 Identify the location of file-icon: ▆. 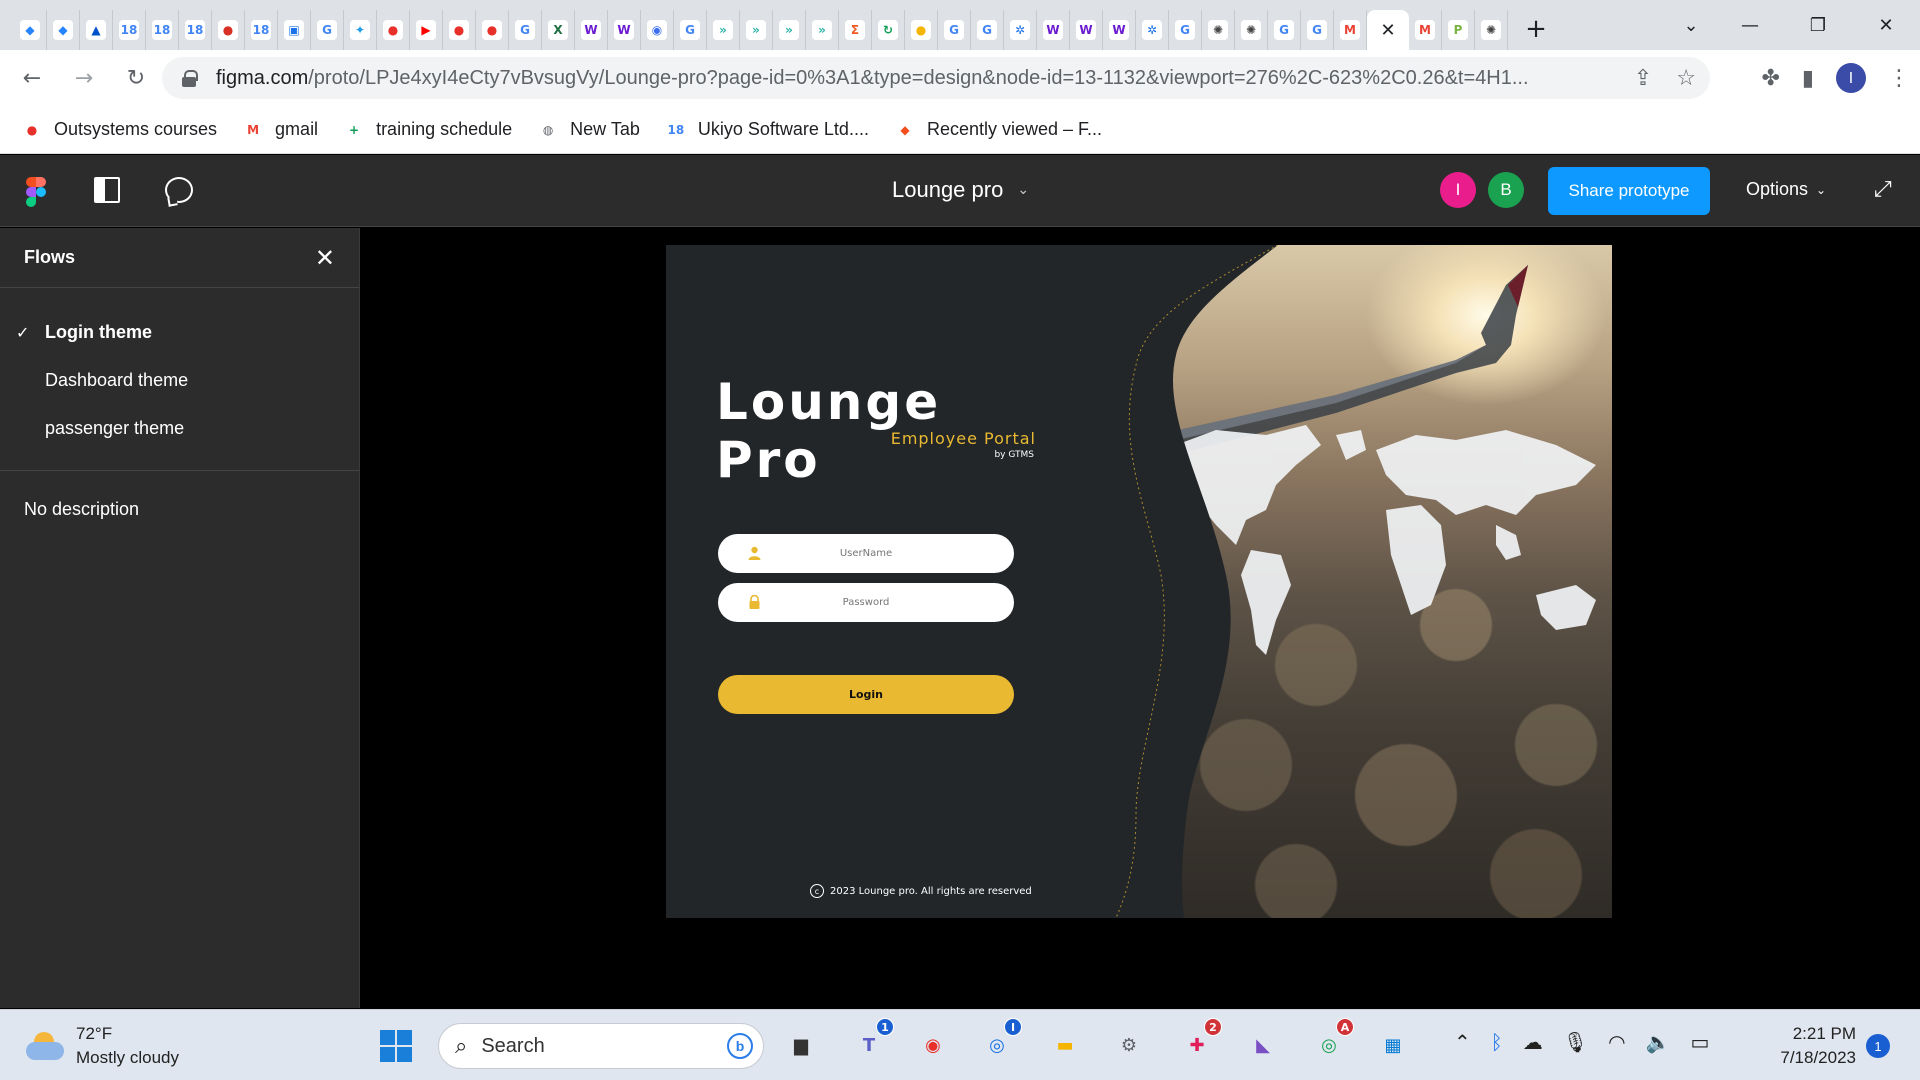
(801, 1045).